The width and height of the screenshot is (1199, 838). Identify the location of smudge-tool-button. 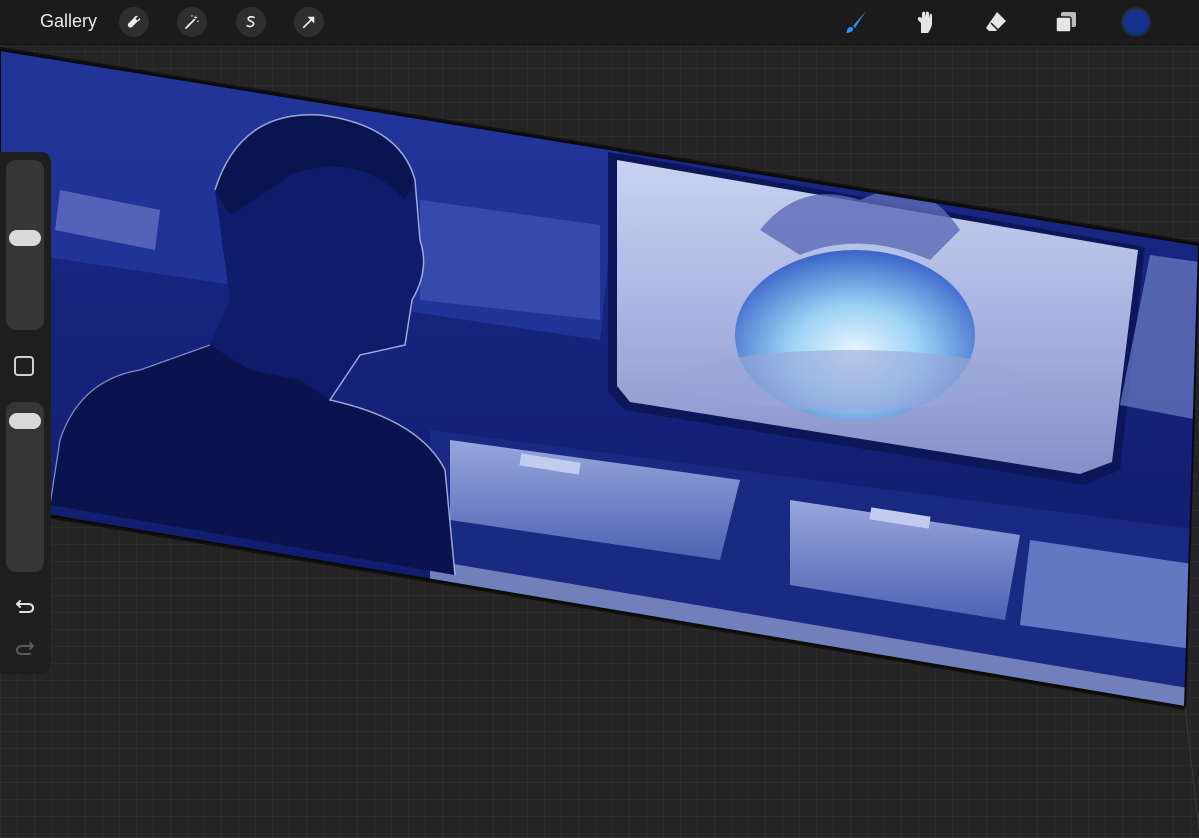
(925, 22).